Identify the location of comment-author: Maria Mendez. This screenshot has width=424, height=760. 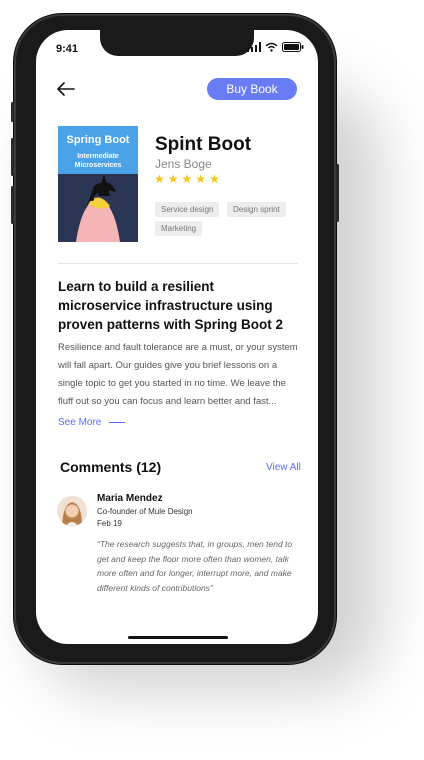
(130, 498).